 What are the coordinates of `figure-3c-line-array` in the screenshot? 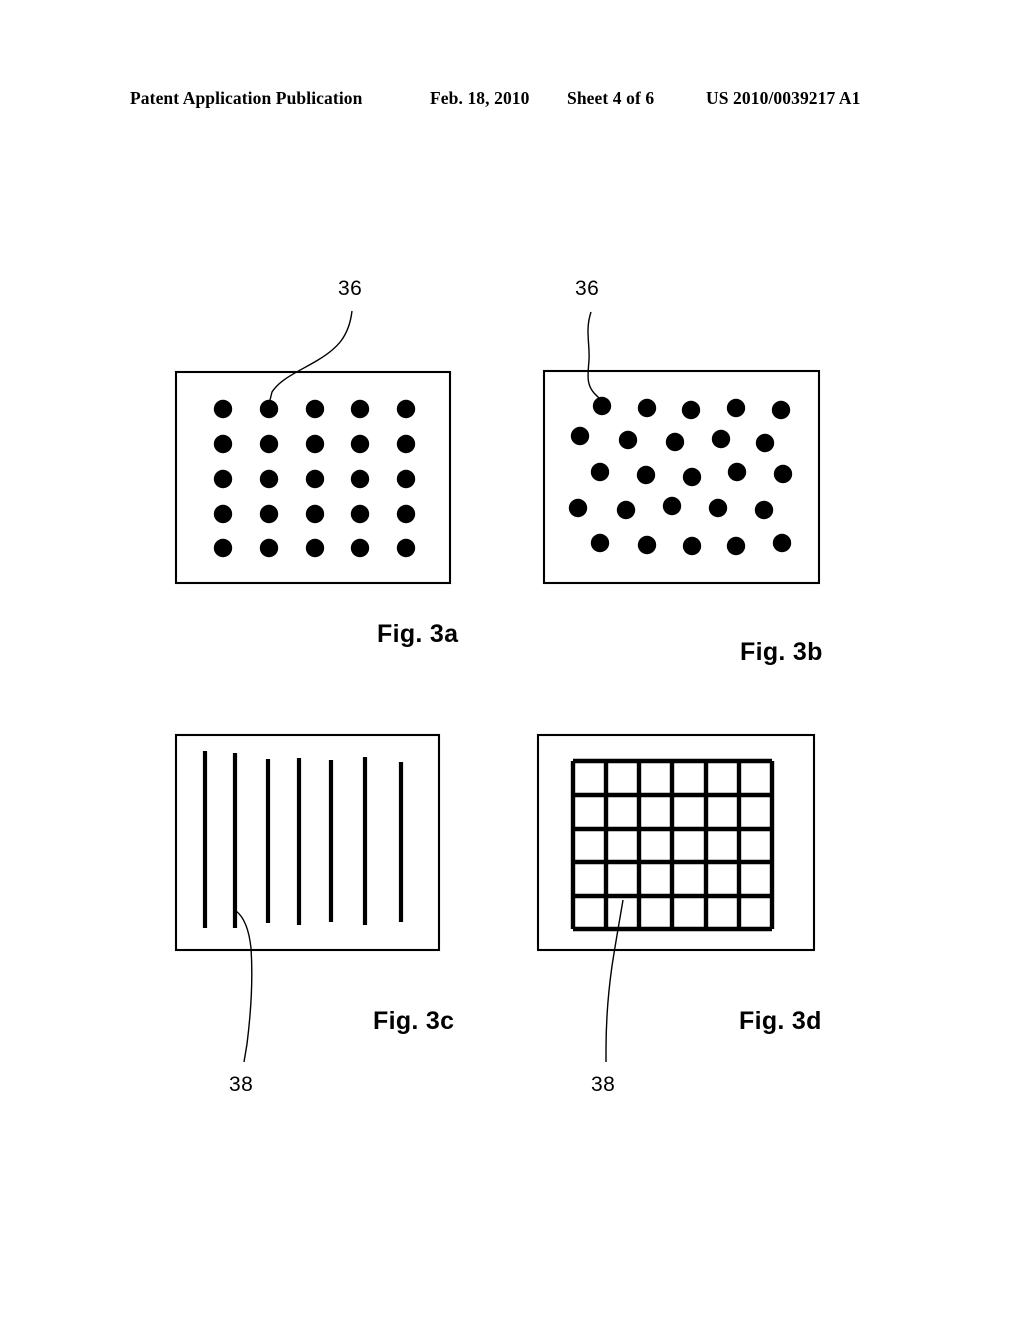 It's located at (303, 839).